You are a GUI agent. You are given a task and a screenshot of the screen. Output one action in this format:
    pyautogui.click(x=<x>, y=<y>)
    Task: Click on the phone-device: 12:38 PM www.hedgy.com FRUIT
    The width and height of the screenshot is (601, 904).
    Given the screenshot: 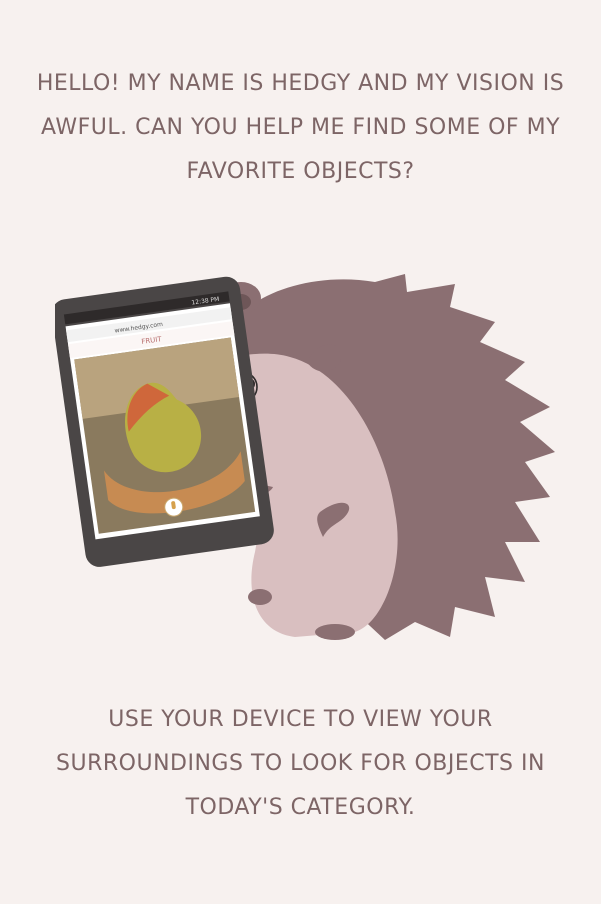 What is the action you would take?
    pyautogui.click(x=164, y=421)
    